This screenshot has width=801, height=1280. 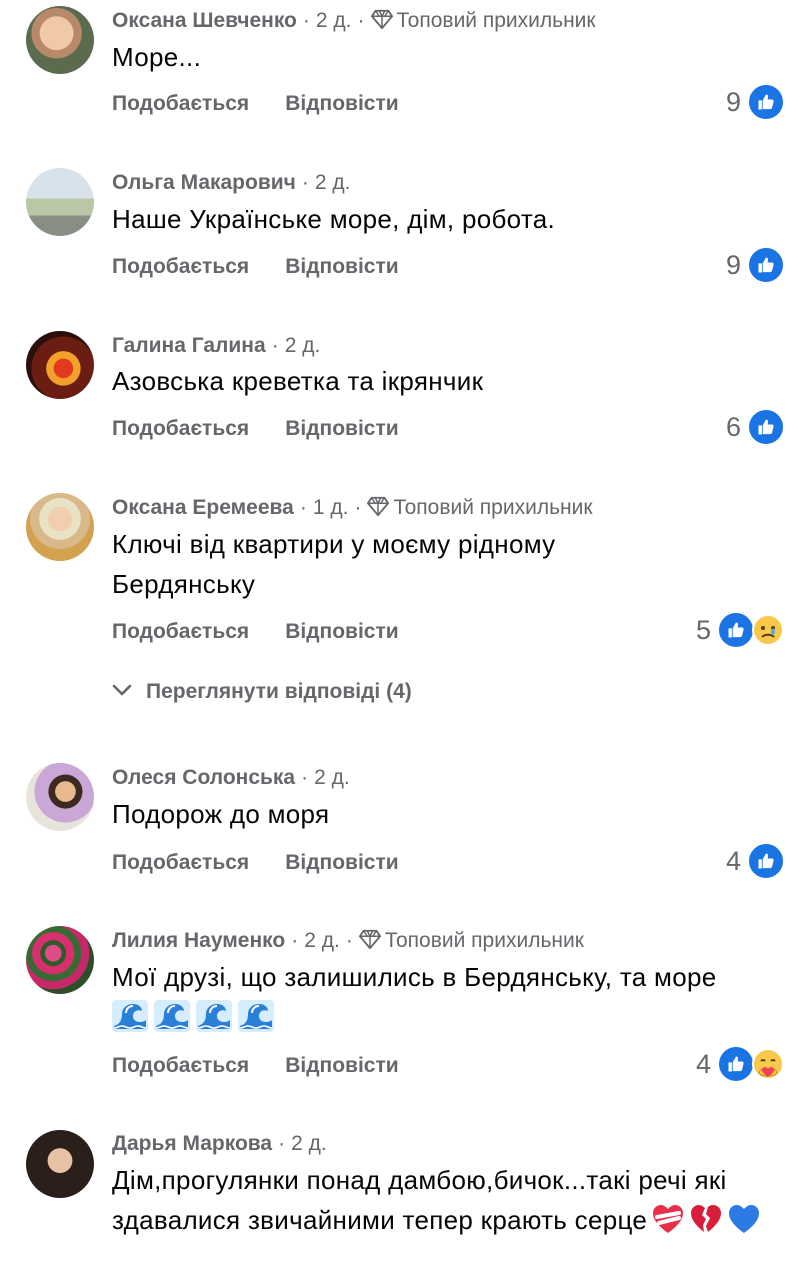 I want to click on reaction-summary: 6, so click(x=755, y=427).